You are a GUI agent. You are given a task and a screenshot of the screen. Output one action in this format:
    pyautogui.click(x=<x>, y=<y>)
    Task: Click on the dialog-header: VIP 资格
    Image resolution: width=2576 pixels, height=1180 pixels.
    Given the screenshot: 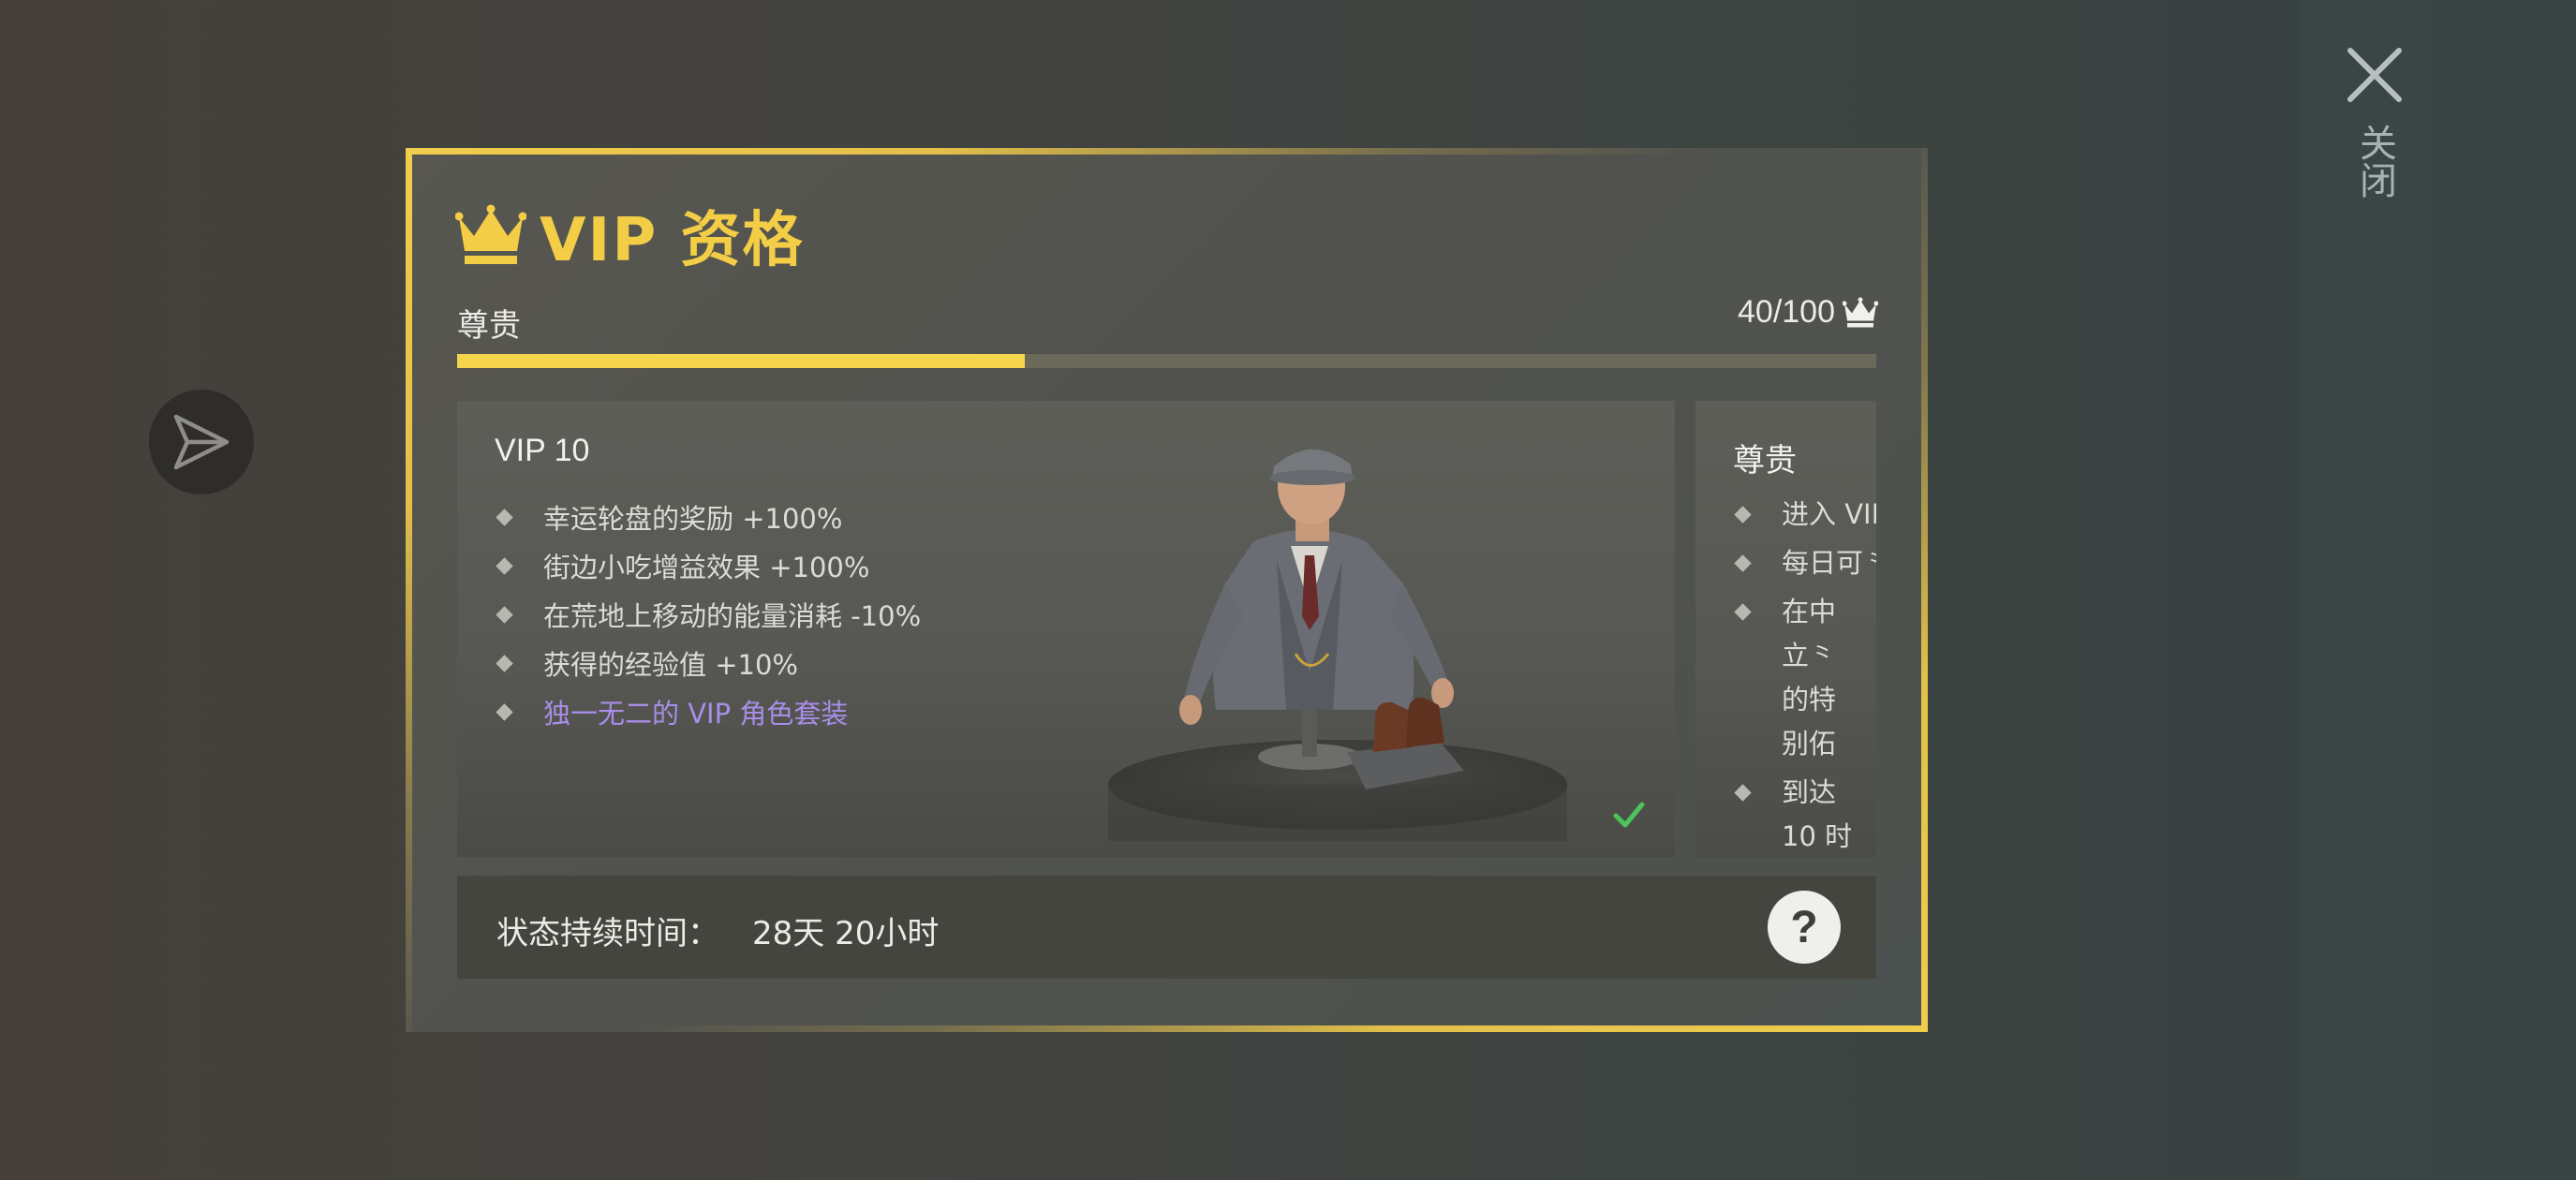 What is the action you would take?
    pyautogui.click(x=630, y=237)
    